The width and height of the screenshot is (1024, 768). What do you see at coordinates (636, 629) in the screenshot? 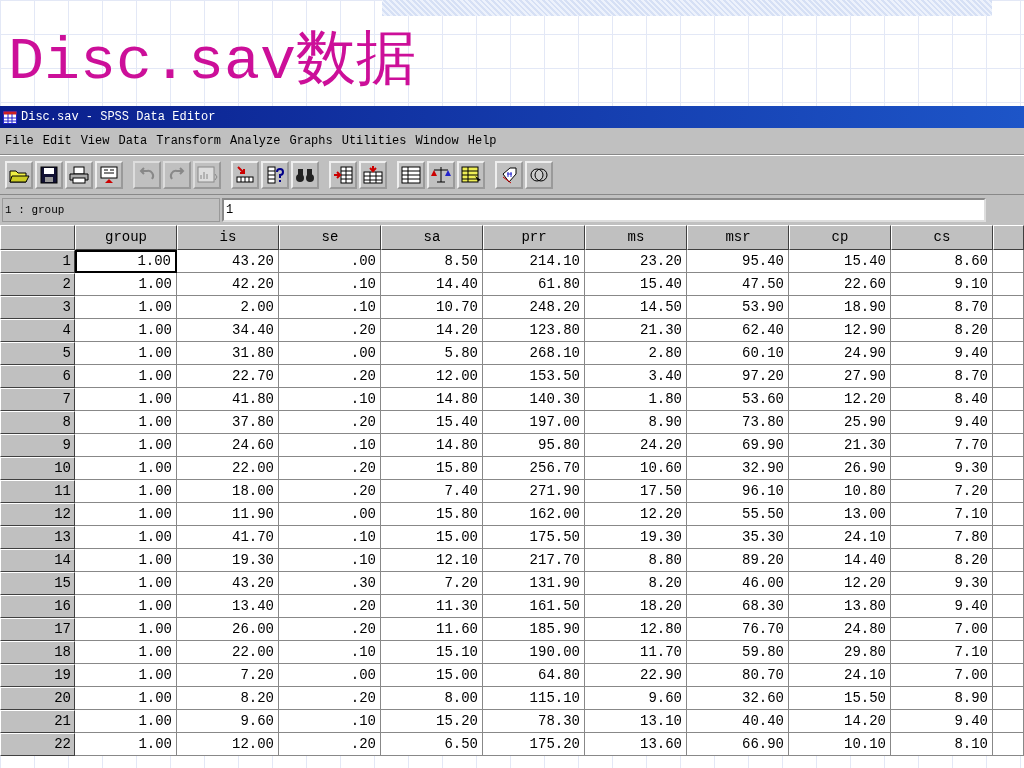
I see `table-cell: 12.80` at bounding box center [636, 629].